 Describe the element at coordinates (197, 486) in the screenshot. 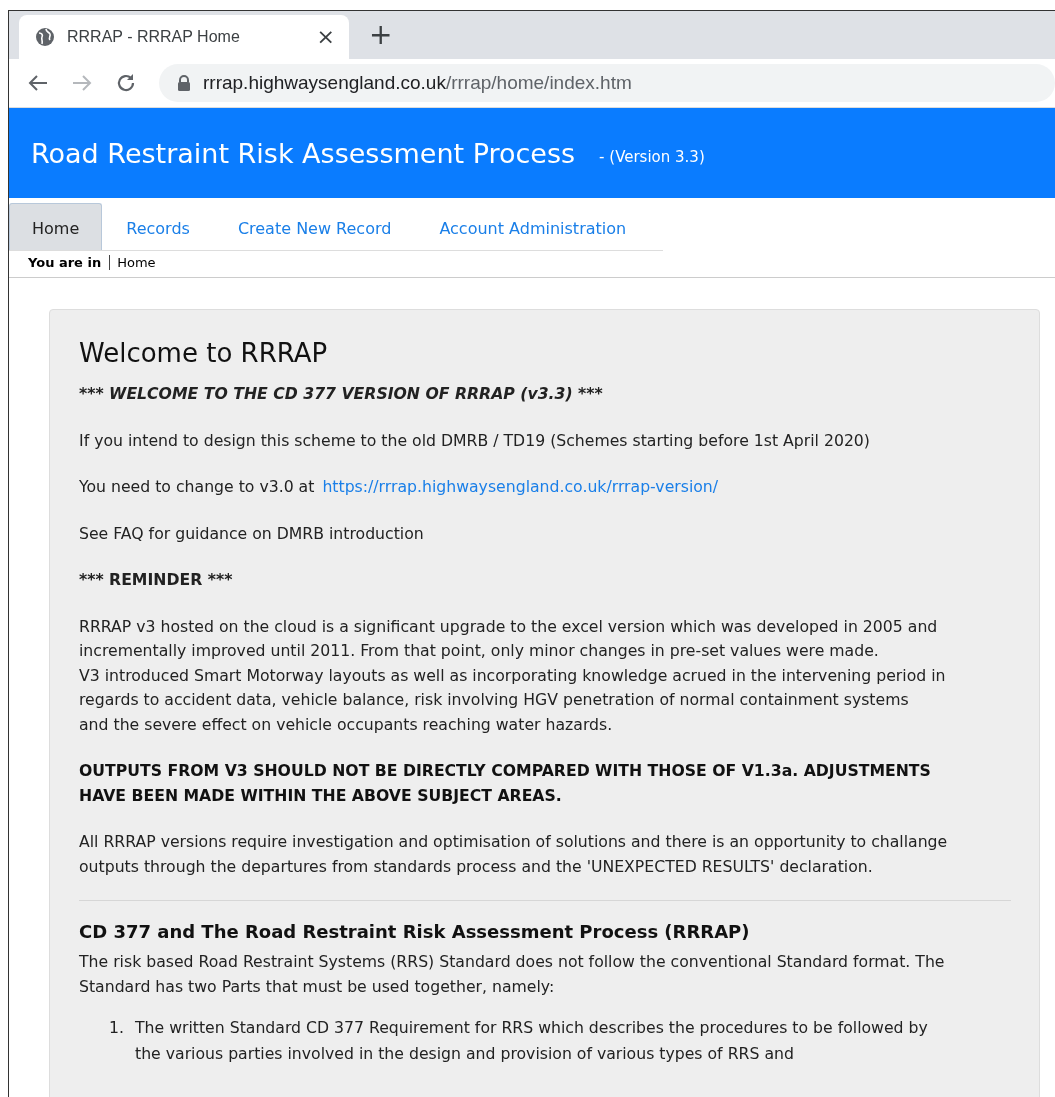

I see `paragraph: You need to change to v3.0 at` at that location.